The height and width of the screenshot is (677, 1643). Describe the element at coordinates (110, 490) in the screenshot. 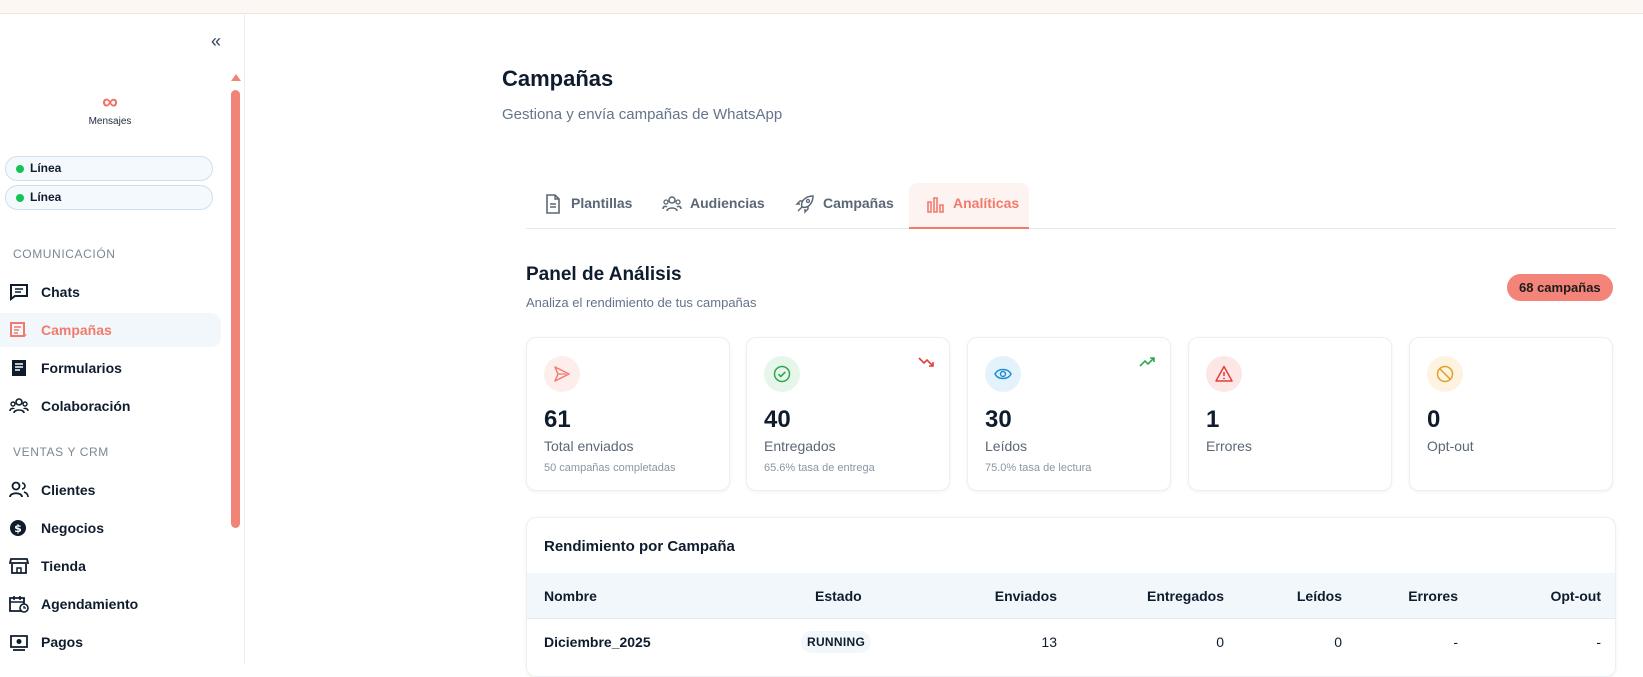

I see `sidebar-item-clientes: Clientes` at that location.